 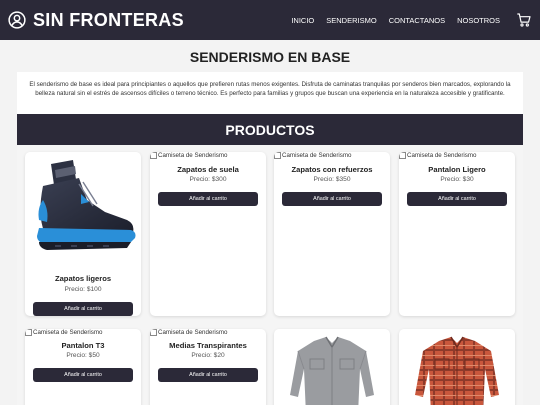 I want to click on product-name: Pantalon Ligero, so click(x=457, y=169).